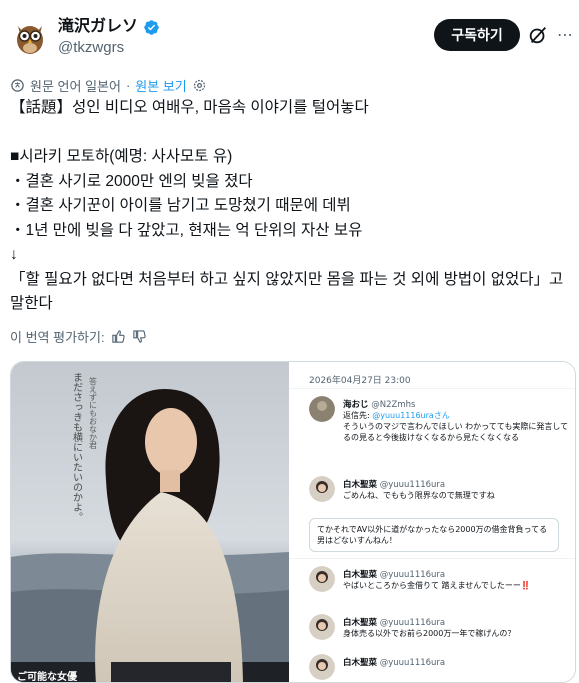 This screenshot has height=683, width=579. Describe the element at coordinates (121, 156) in the screenshot. I see `tweet-line: ■시라키 모토하(예명: 사사모토 유)` at that location.